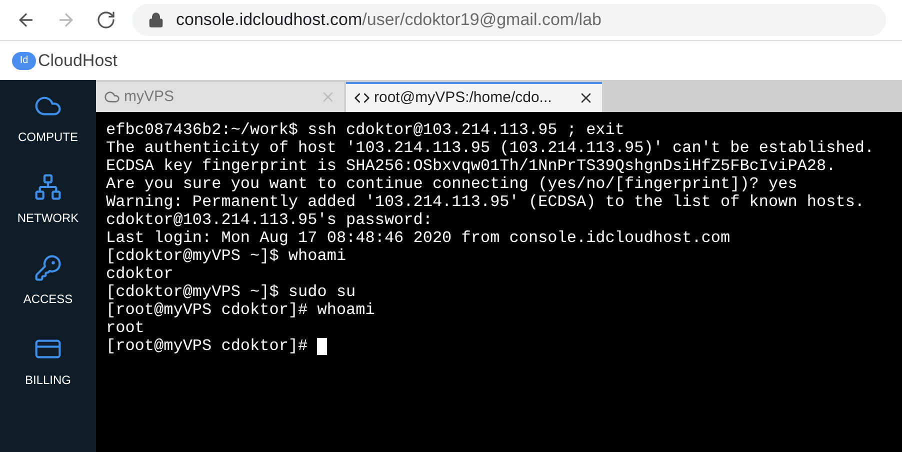  Describe the element at coordinates (78, 61) in the screenshot. I see `logo-text: CloudHost` at that location.